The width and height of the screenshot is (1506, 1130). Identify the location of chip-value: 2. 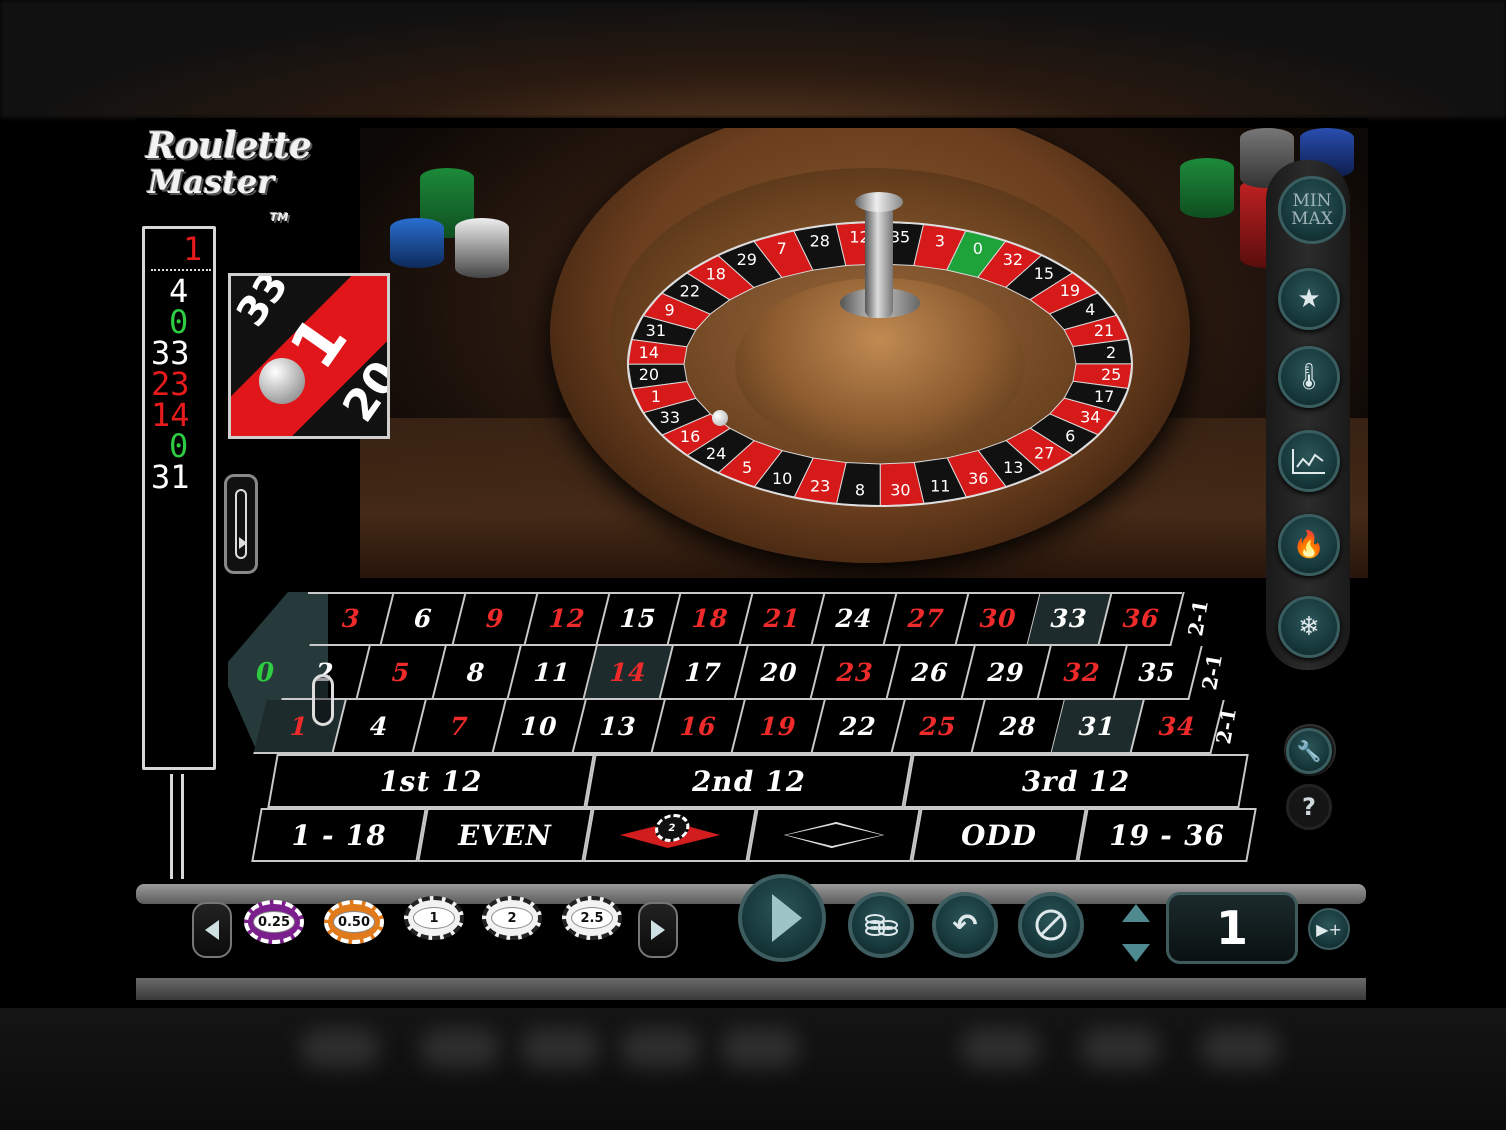
(512, 918).